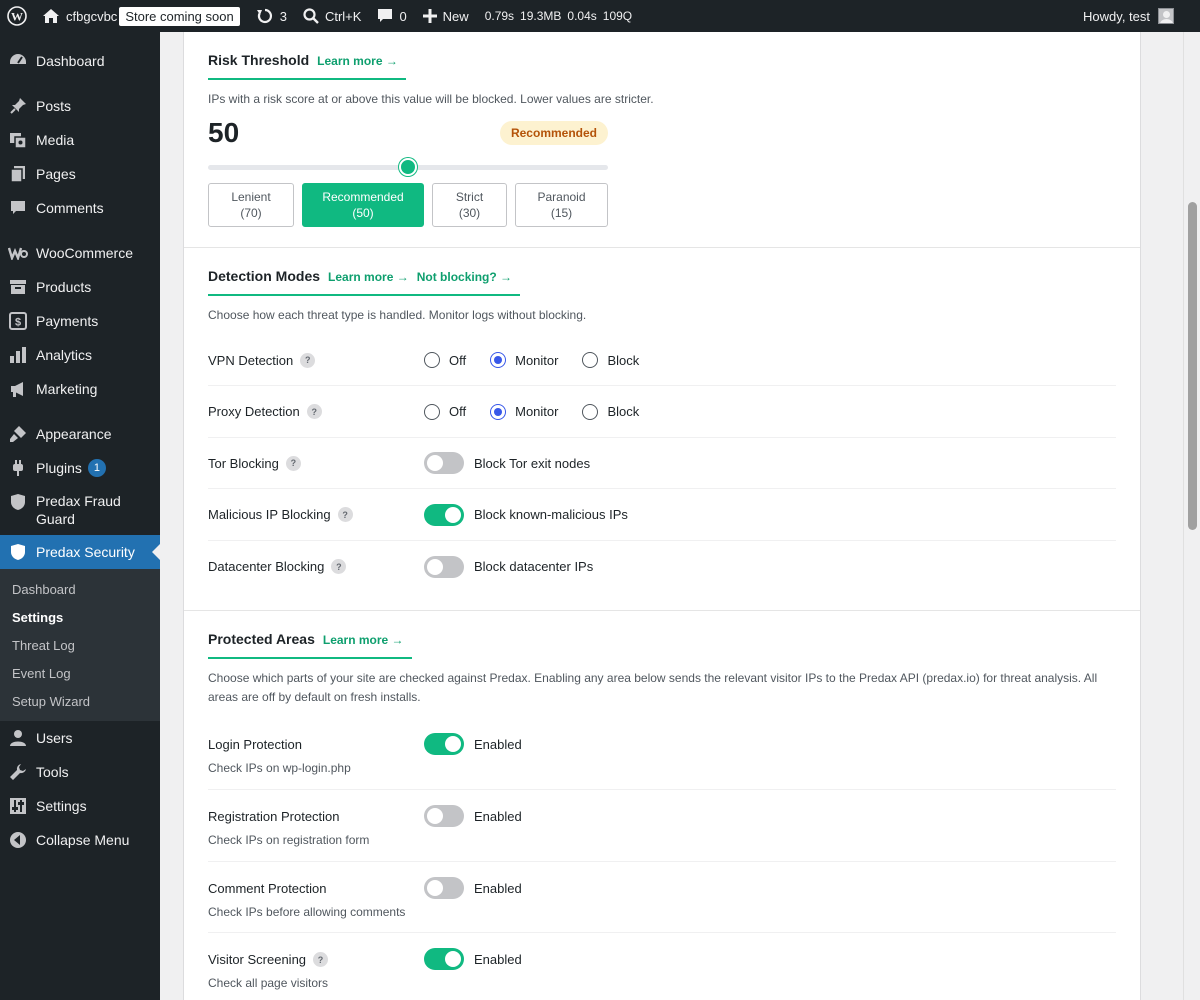 This screenshot has height=1000, width=1200. I want to click on sidebar-item-users: Users, so click(80, 738).